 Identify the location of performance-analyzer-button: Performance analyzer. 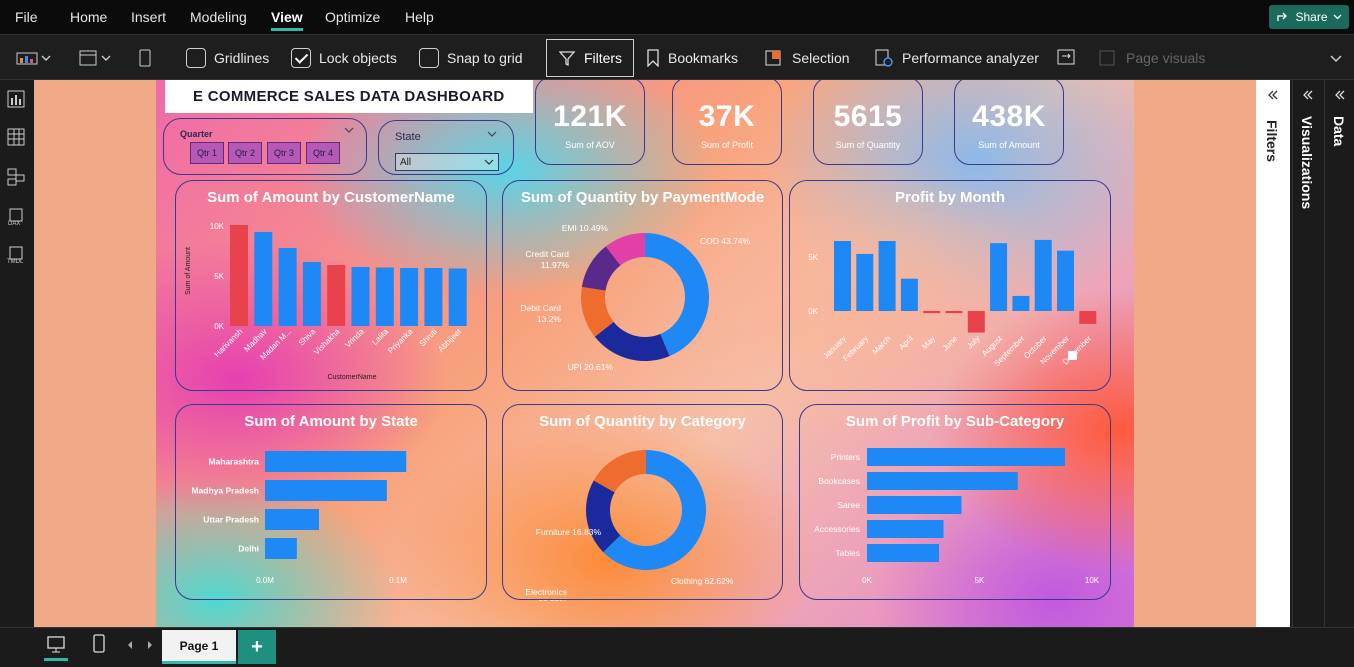
(956, 58).